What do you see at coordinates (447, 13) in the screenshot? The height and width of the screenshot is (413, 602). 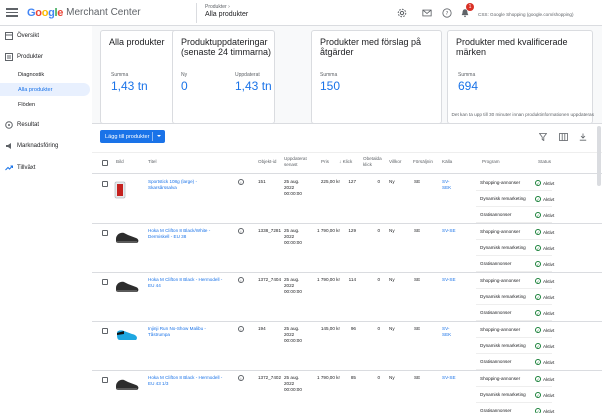 I see `help-icon: ?` at bounding box center [447, 13].